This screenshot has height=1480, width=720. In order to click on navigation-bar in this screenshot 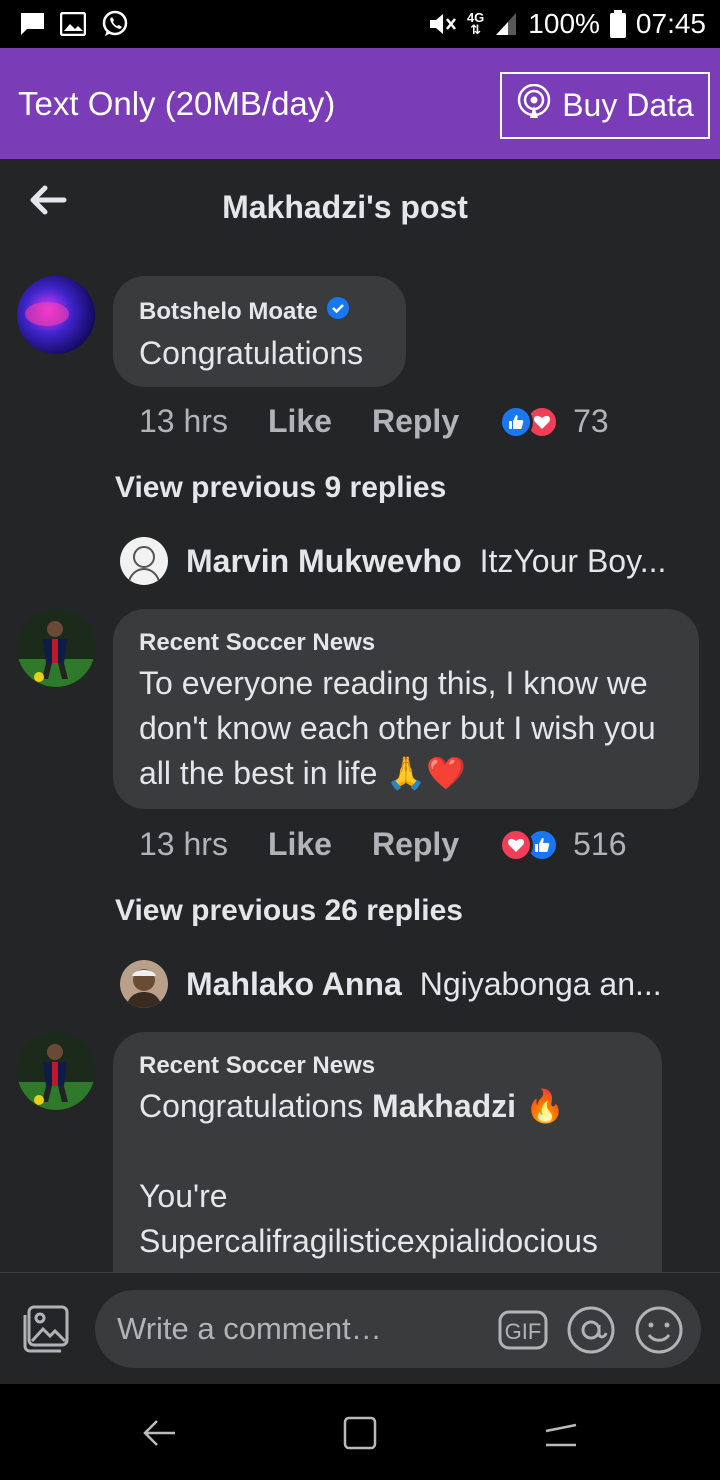, I will do `click(360, 1432)`.